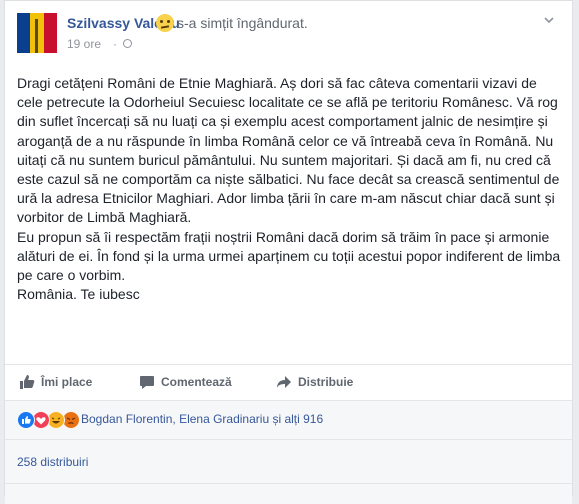  What do you see at coordinates (84, 44) in the screenshot?
I see `post-timestamp: 19 ore` at bounding box center [84, 44].